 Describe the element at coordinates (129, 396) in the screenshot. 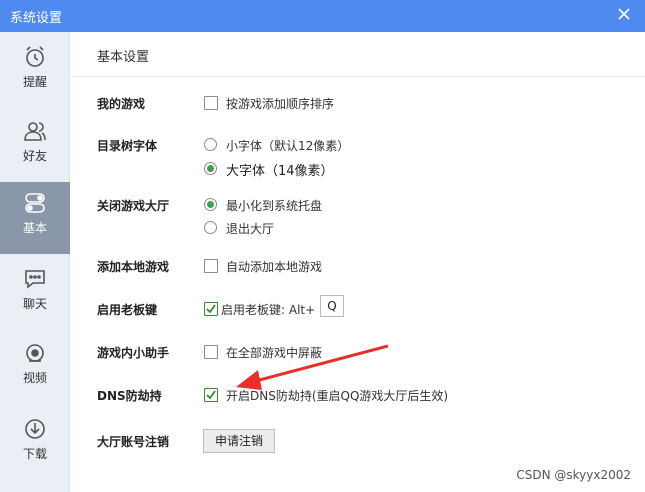

I see `dns-label: DNS防劫持` at that location.